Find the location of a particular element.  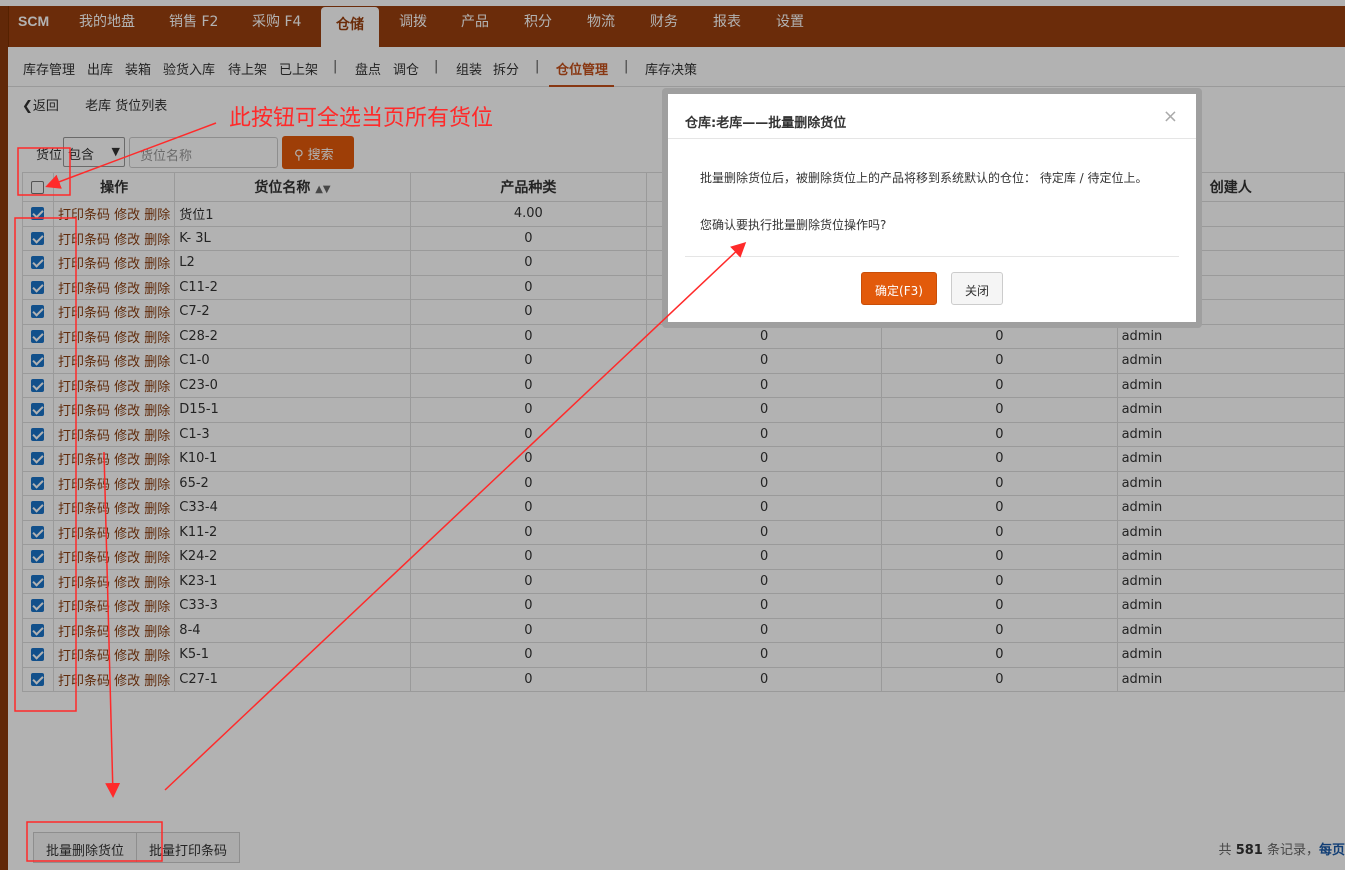

annotation-arrow-down is located at coordinates (112, 624).